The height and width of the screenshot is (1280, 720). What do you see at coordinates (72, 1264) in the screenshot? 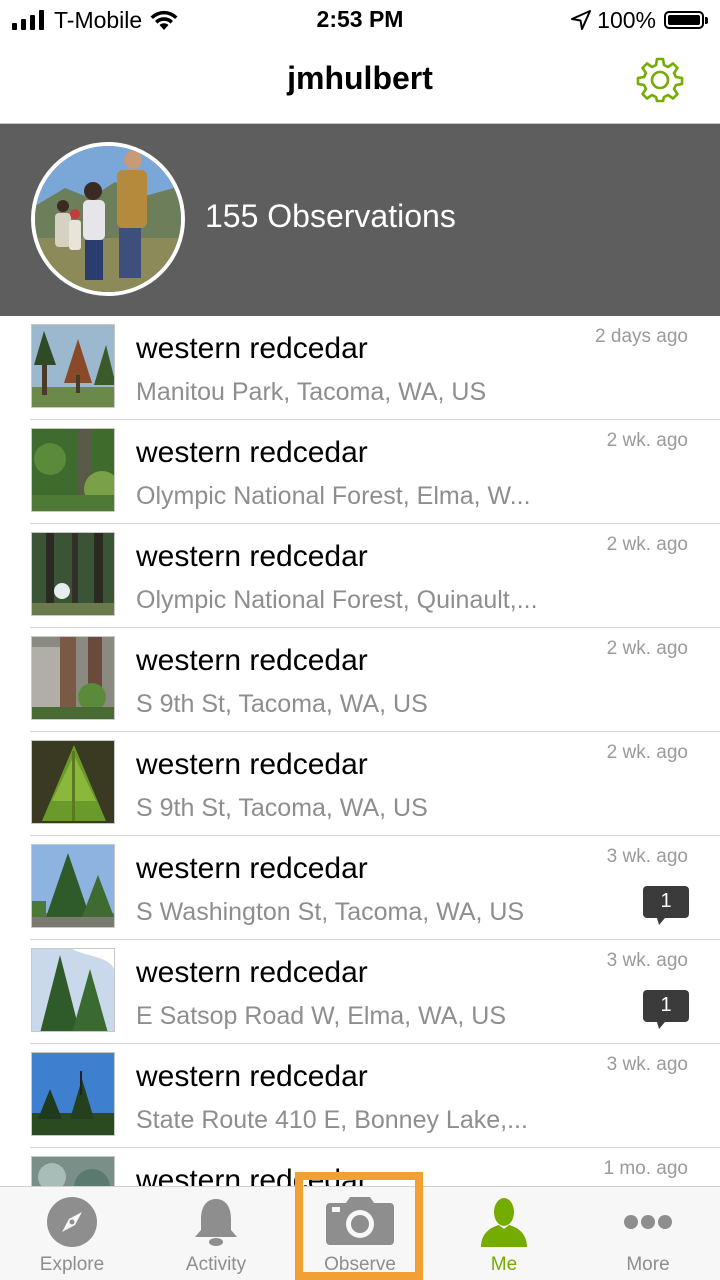
I see `tab-label: Explore` at bounding box center [72, 1264].